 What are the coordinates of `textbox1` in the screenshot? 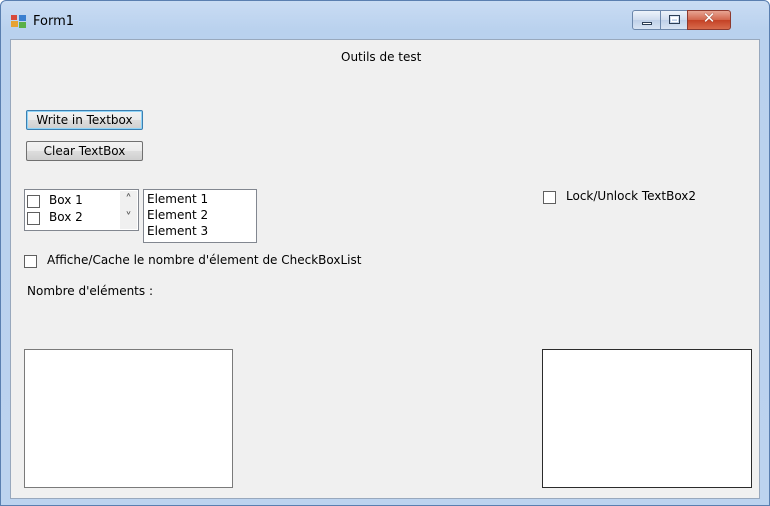 It's located at (128, 418).